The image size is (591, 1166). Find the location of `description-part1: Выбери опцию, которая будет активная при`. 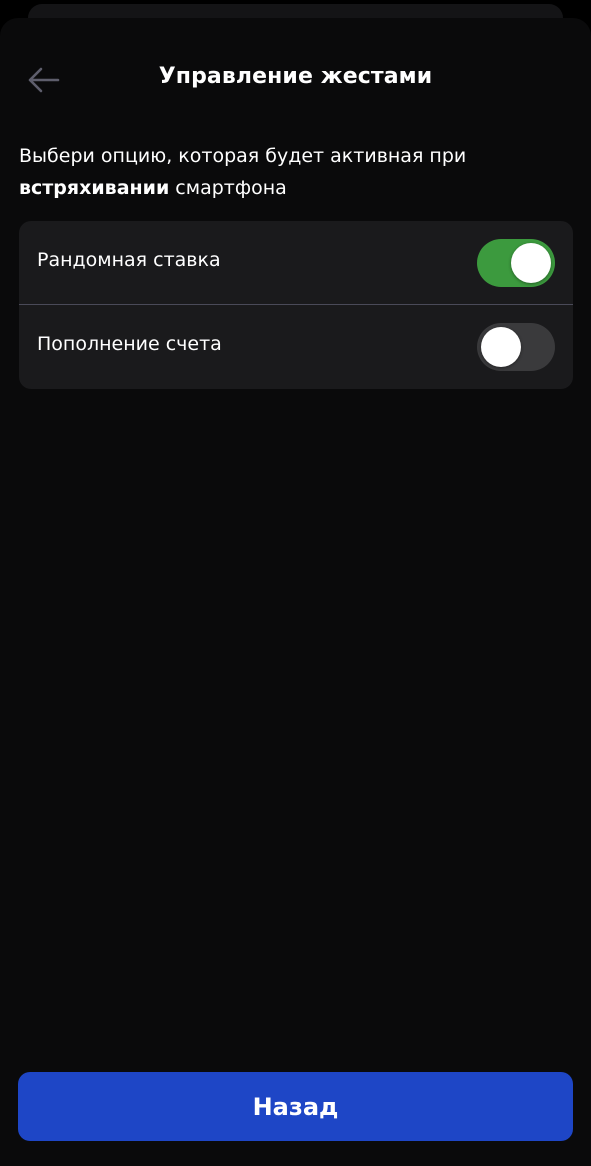

description-part1: Выбери опцию, которая будет активная при is located at coordinates (243, 156).